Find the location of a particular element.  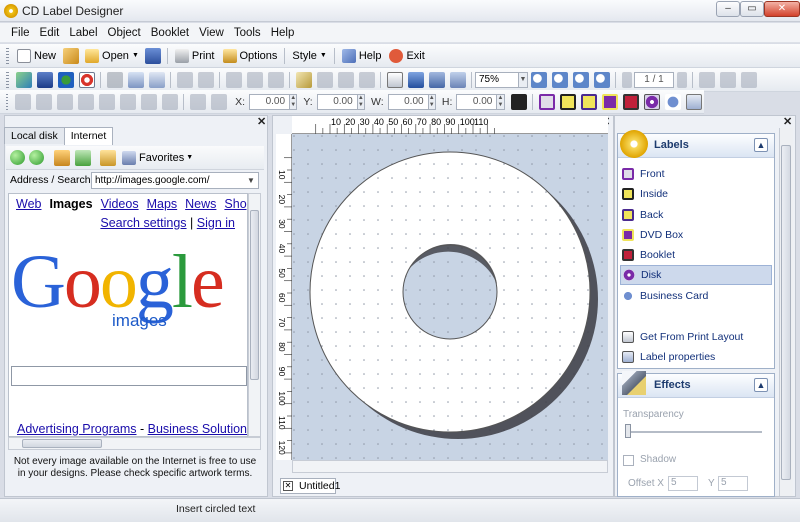

exit-button: Exit is located at coordinates (406, 56).